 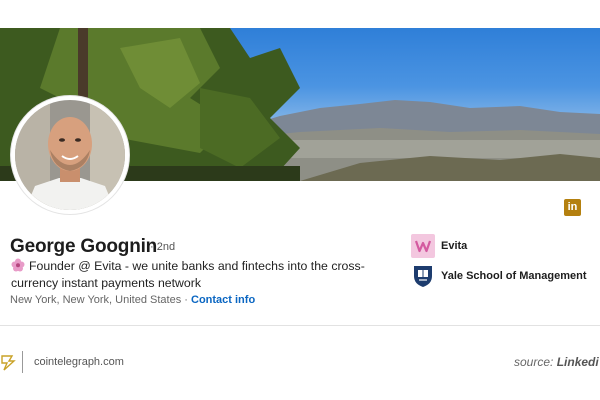 What do you see at coordinates (572, 207) in the screenshot?
I see `linkedin-icon: in` at bounding box center [572, 207].